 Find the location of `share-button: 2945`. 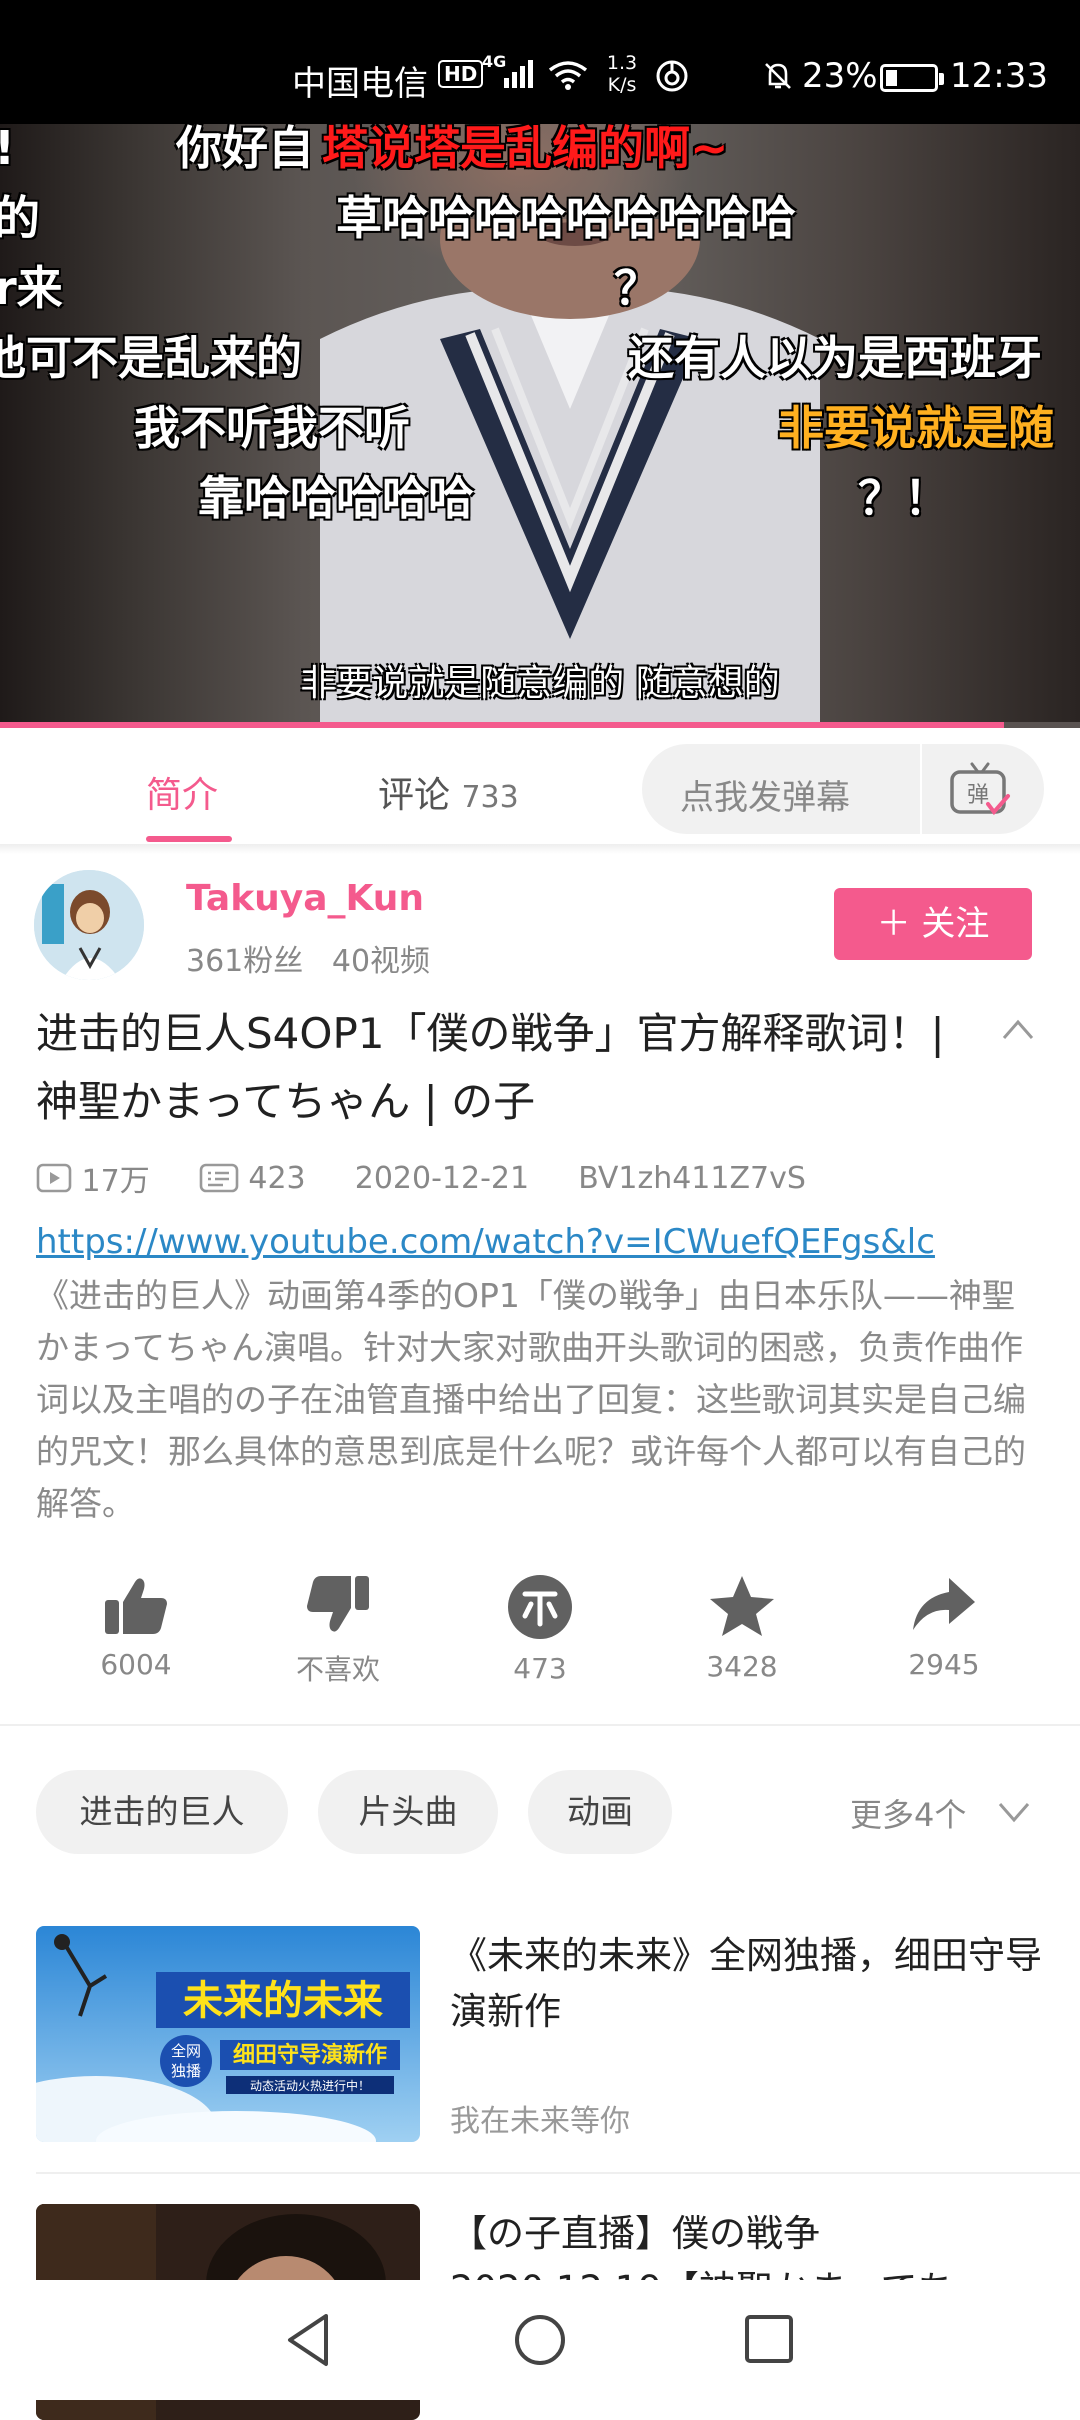

share-button: 2945 is located at coordinates (944, 1627).